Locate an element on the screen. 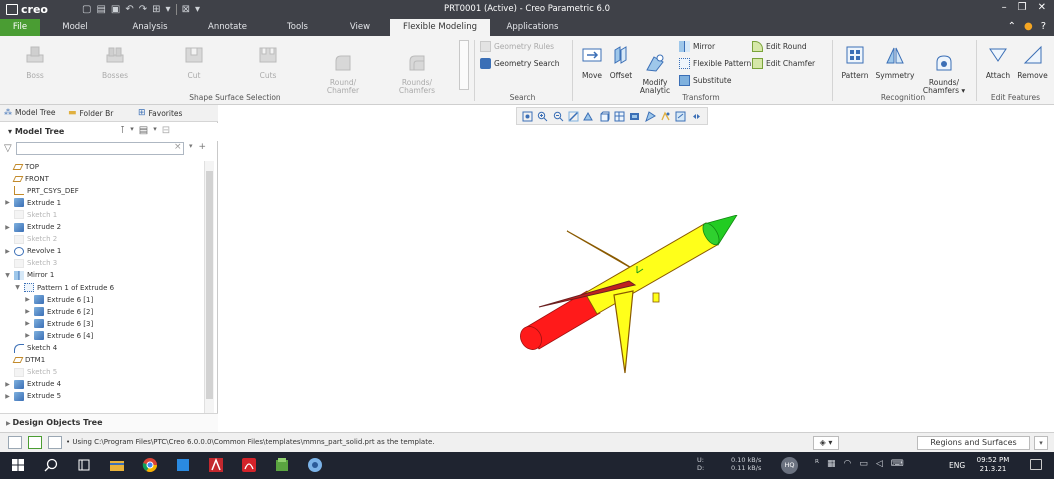 The image size is (1054, 479). tab-favorites: ⊞ Favorites is located at coordinates (160, 113).